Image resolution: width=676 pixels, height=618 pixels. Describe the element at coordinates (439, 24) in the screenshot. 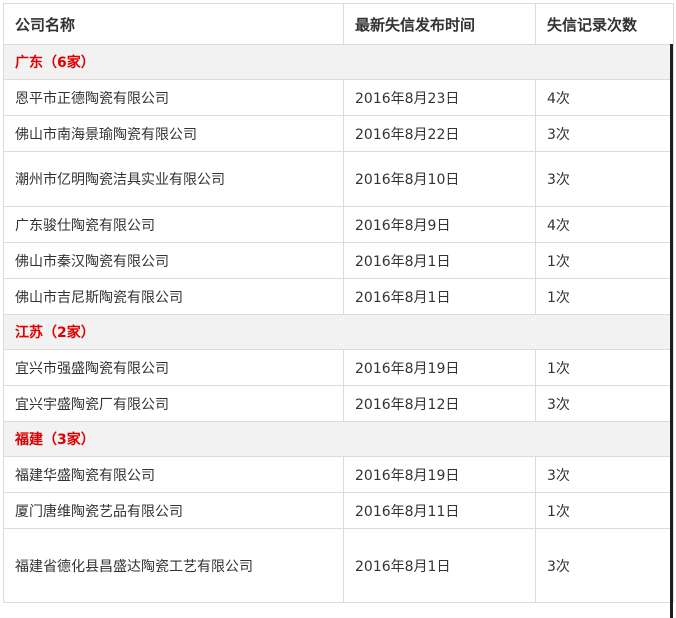

I see `header-date: 最新失信发布时间` at that location.